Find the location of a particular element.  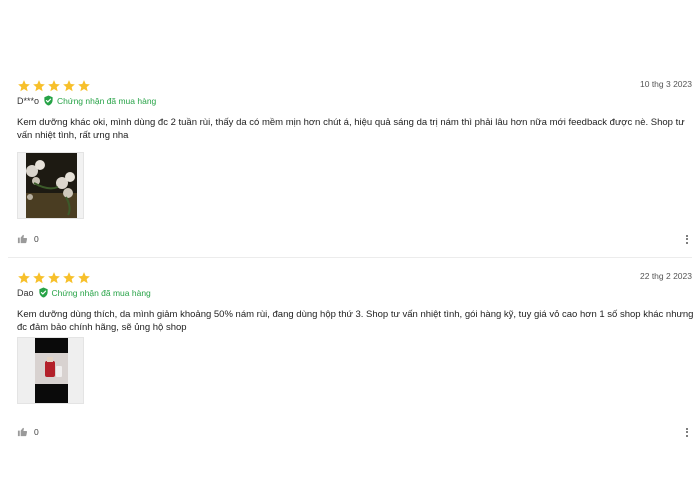

review-photo-product is located at coordinates (50, 370).